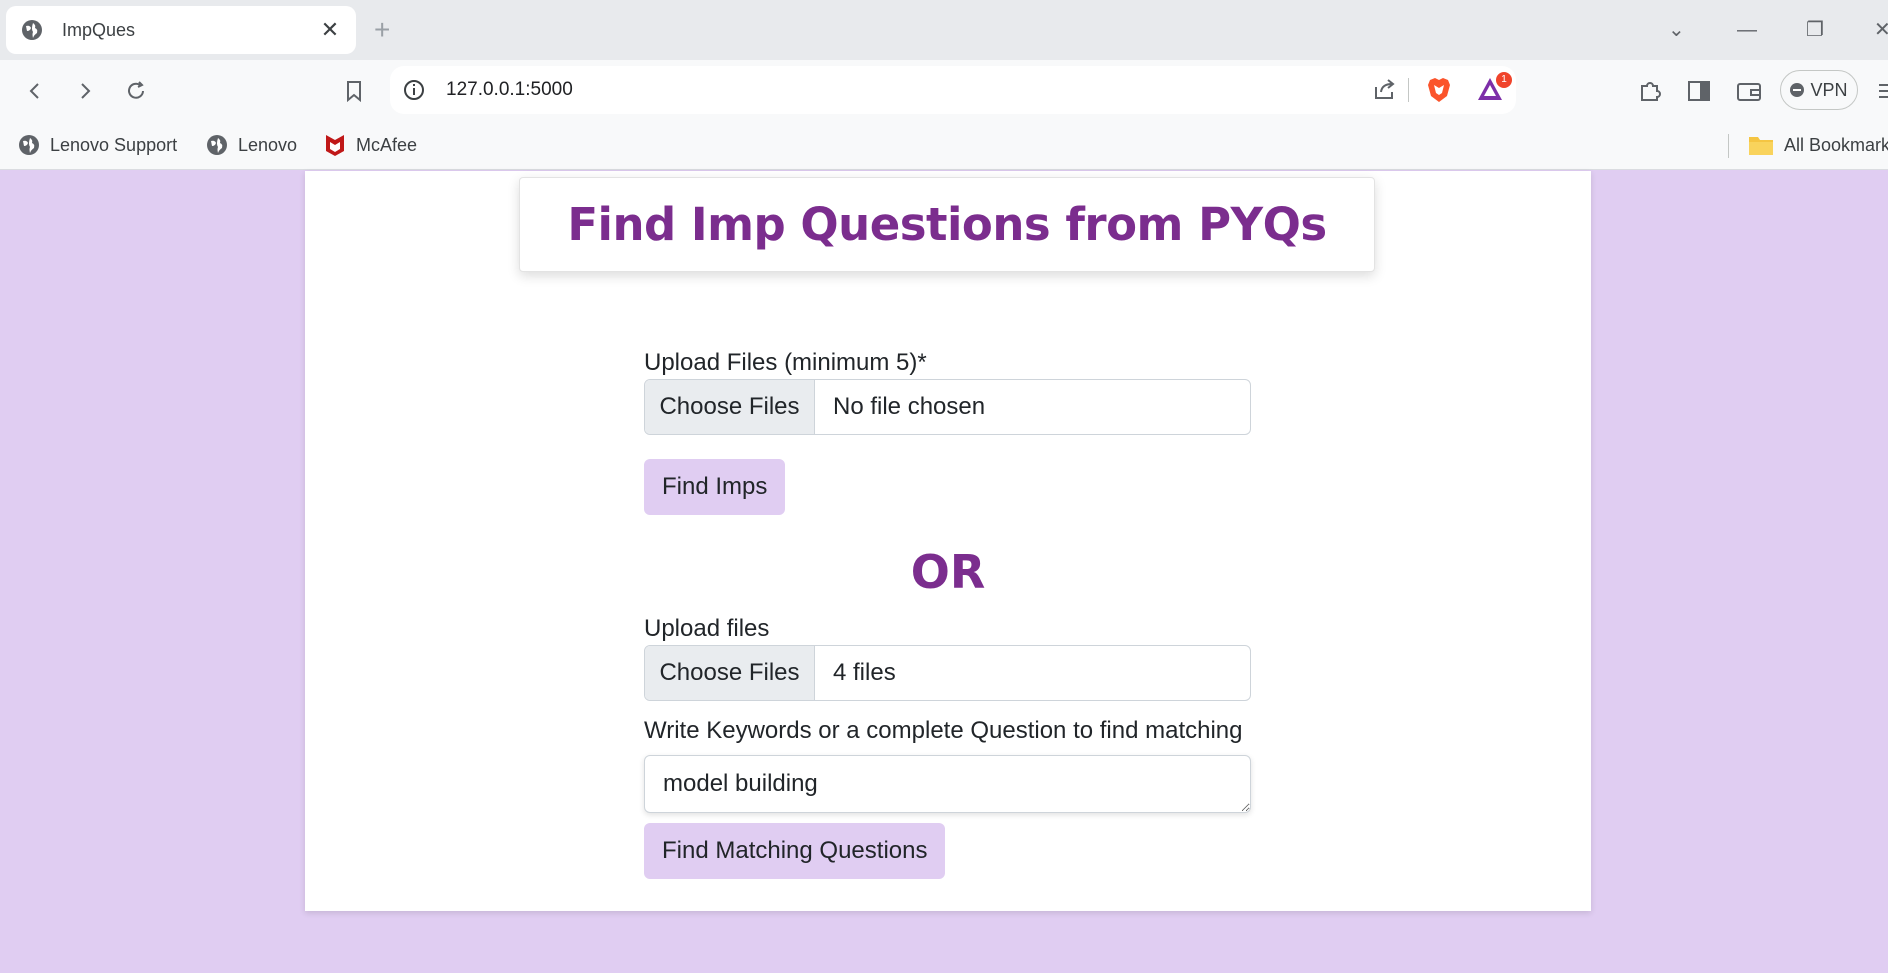 This screenshot has height=973, width=1888. I want to click on wallet-icon, so click(1749, 91).